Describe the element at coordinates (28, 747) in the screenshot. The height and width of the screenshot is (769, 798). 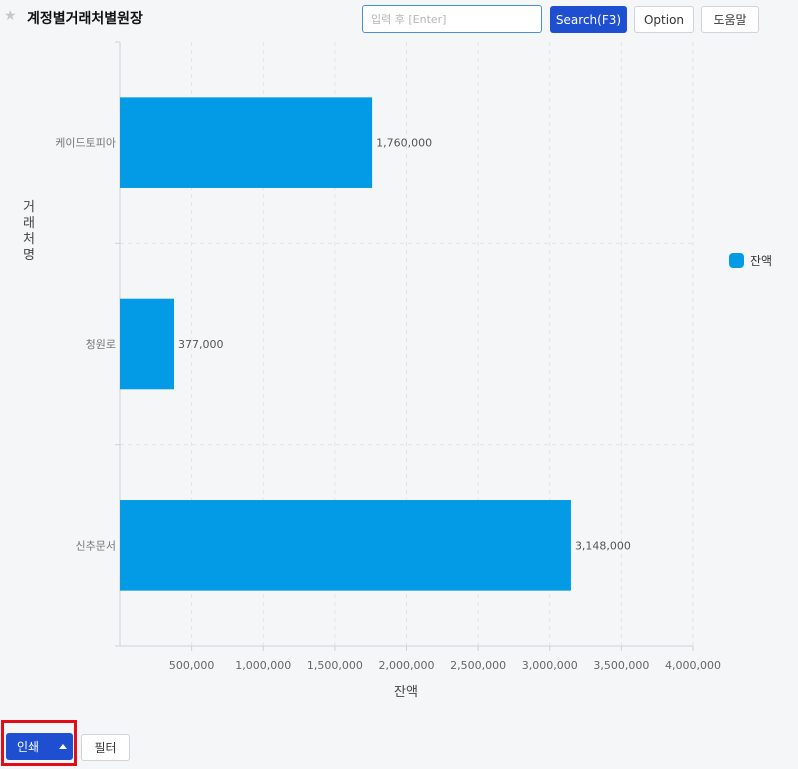
I see `print-button-label: 인쇄` at that location.